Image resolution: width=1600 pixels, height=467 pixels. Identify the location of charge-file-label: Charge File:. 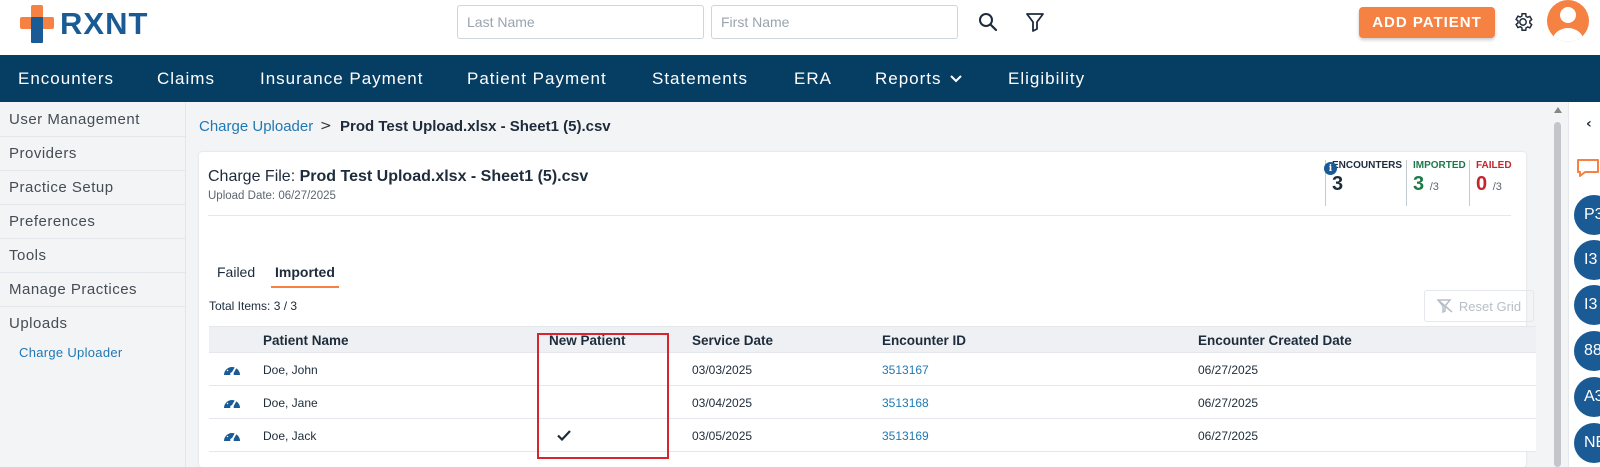
(252, 176).